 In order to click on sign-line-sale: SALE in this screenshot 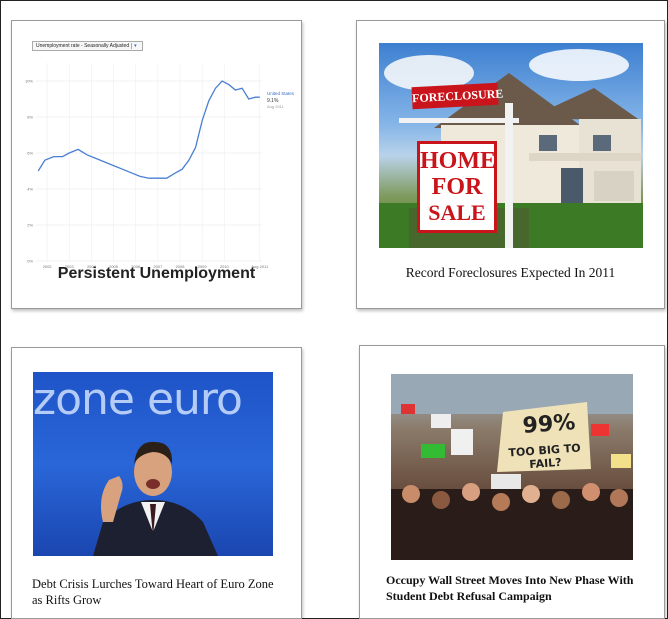, I will do `click(457, 212)`.